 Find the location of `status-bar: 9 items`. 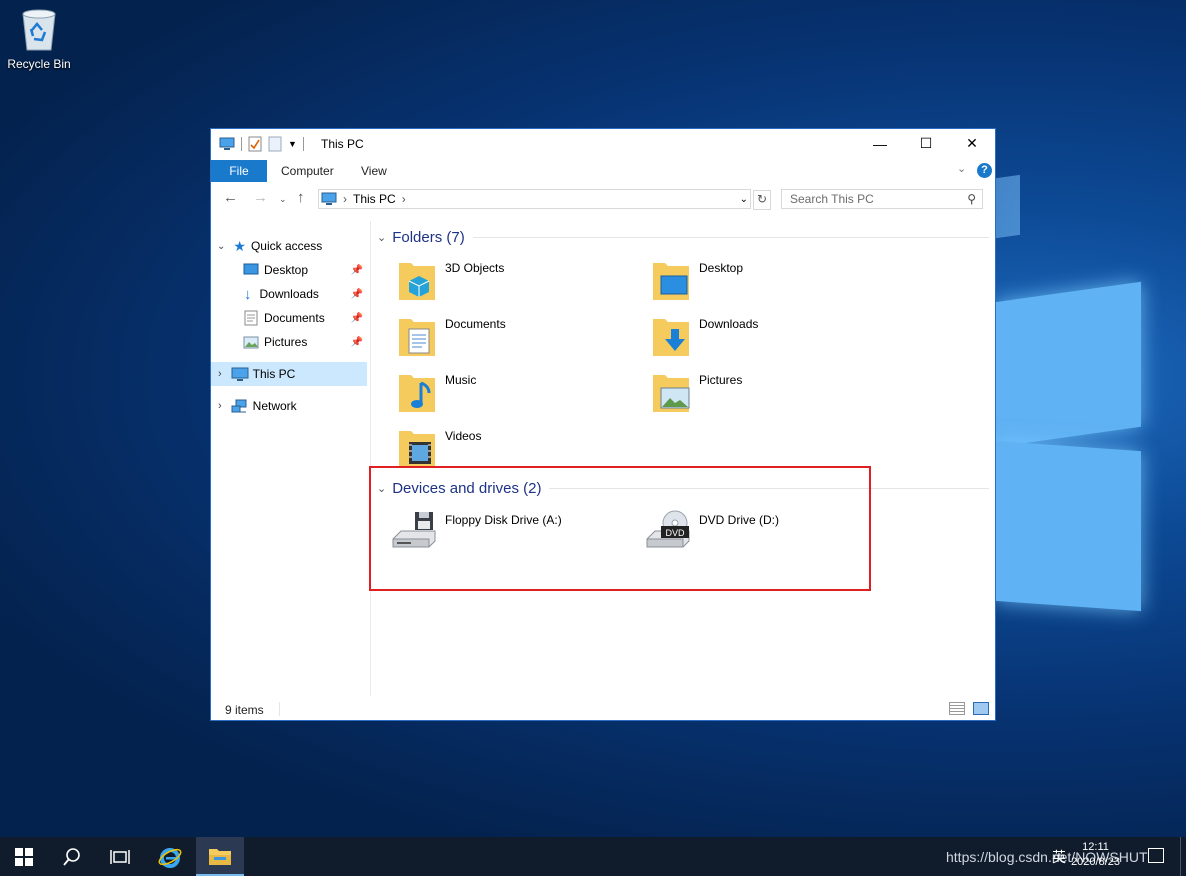

status-bar: 9 items is located at coordinates (603, 710).